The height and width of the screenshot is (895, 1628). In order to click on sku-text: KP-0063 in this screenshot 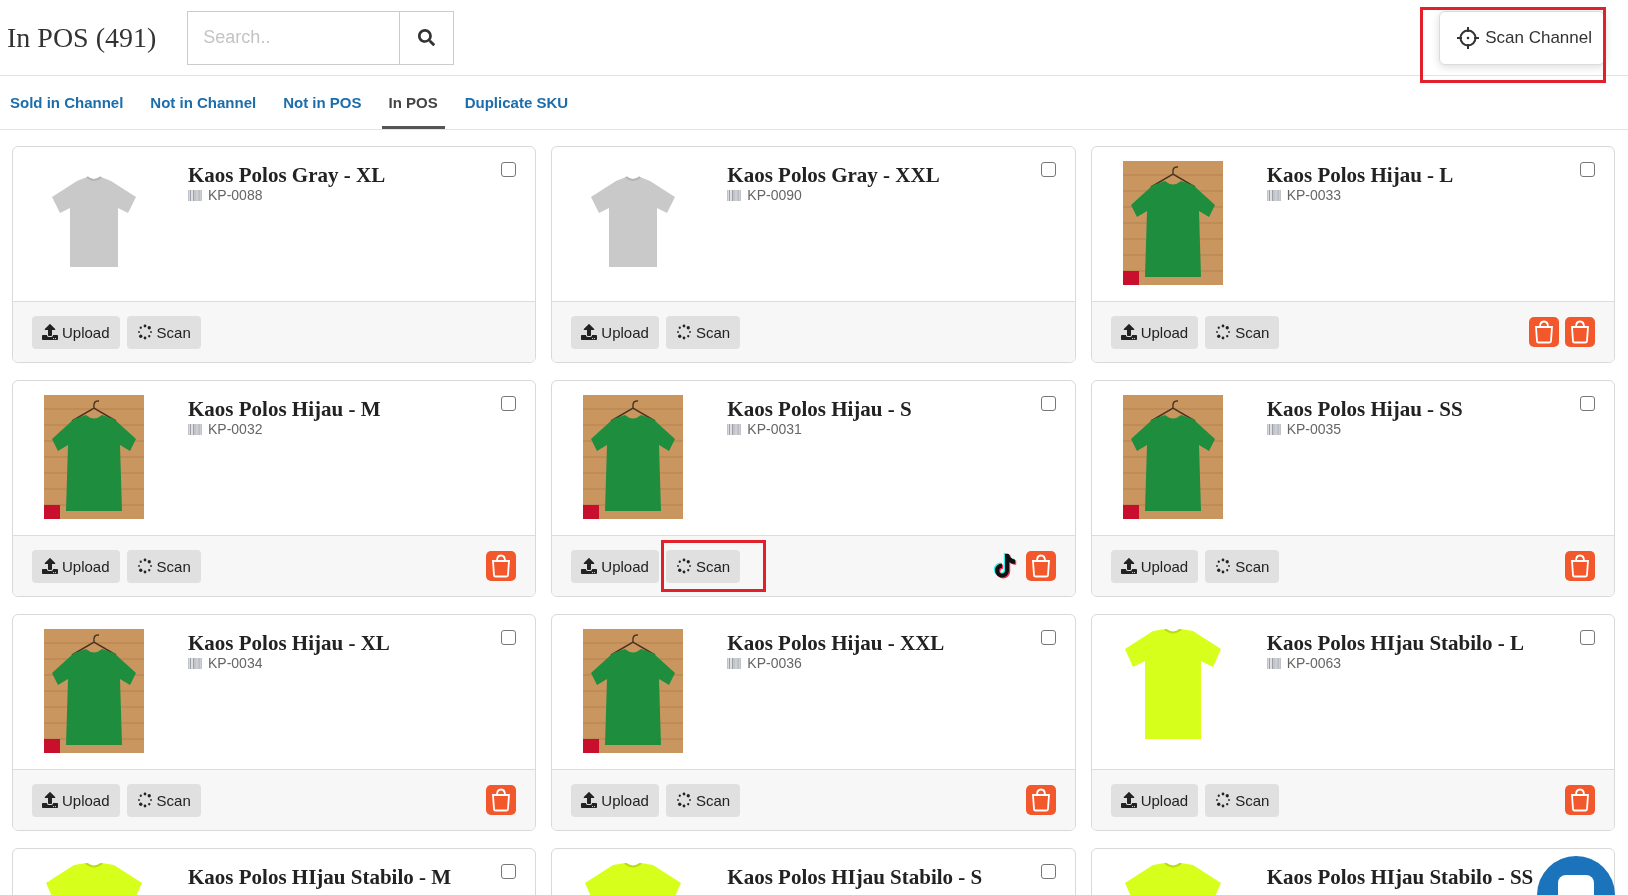, I will do `click(1314, 663)`.